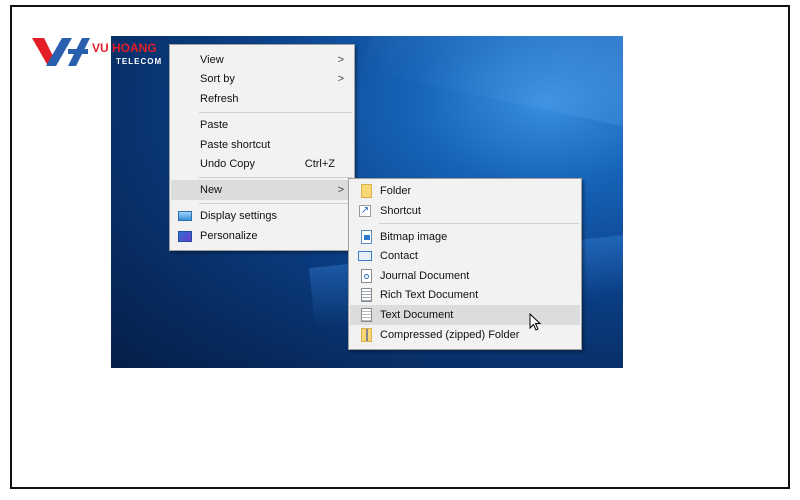  I want to click on submenu-item-zip-folder: Compressed (zipped) Folder, so click(465, 335).